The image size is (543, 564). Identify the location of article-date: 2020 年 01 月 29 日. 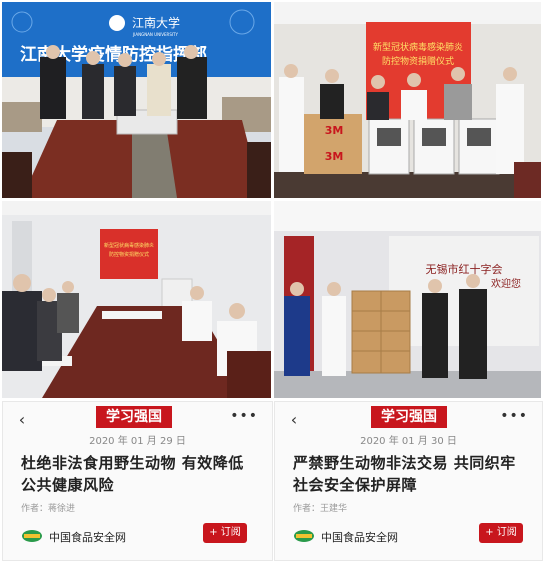
(137, 441).